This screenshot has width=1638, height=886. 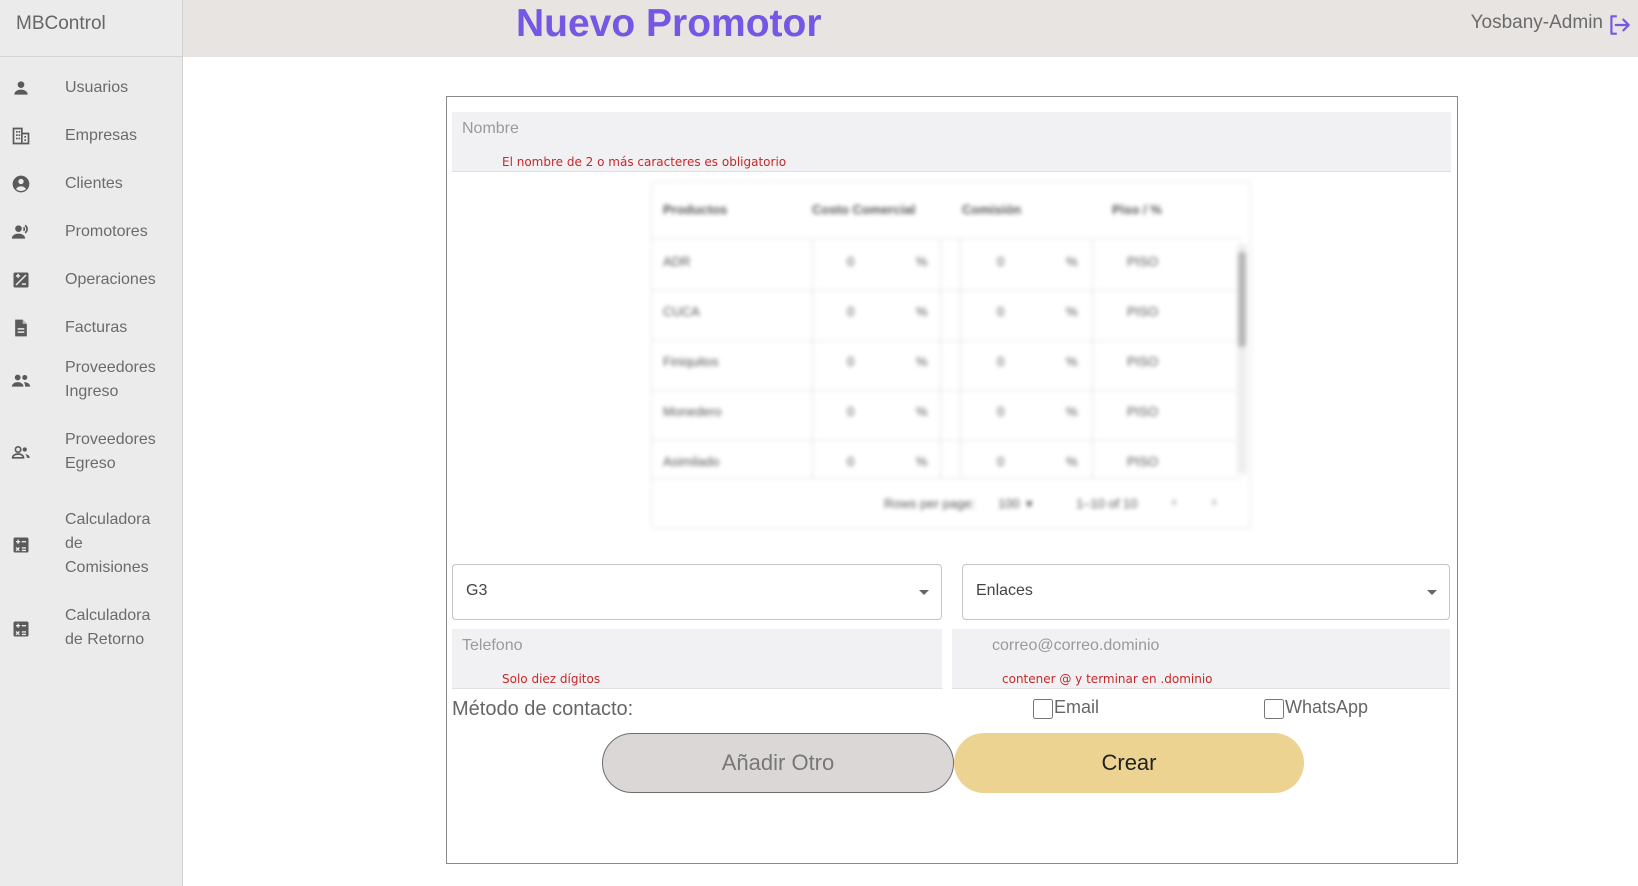 What do you see at coordinates (697, 659) in the screenshot?
I see `phone-field: Solo diez dígitos` at bounding box center [697, 659].